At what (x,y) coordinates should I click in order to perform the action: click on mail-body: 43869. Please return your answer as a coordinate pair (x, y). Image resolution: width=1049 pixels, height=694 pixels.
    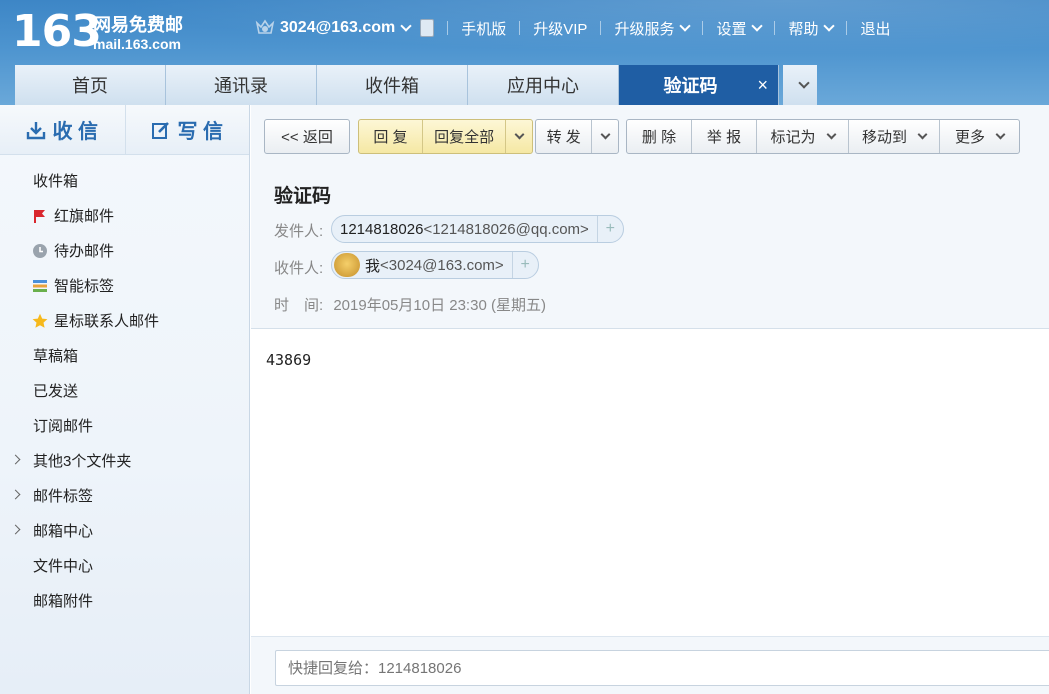
    Looking at the image, I should click on (289, 360).